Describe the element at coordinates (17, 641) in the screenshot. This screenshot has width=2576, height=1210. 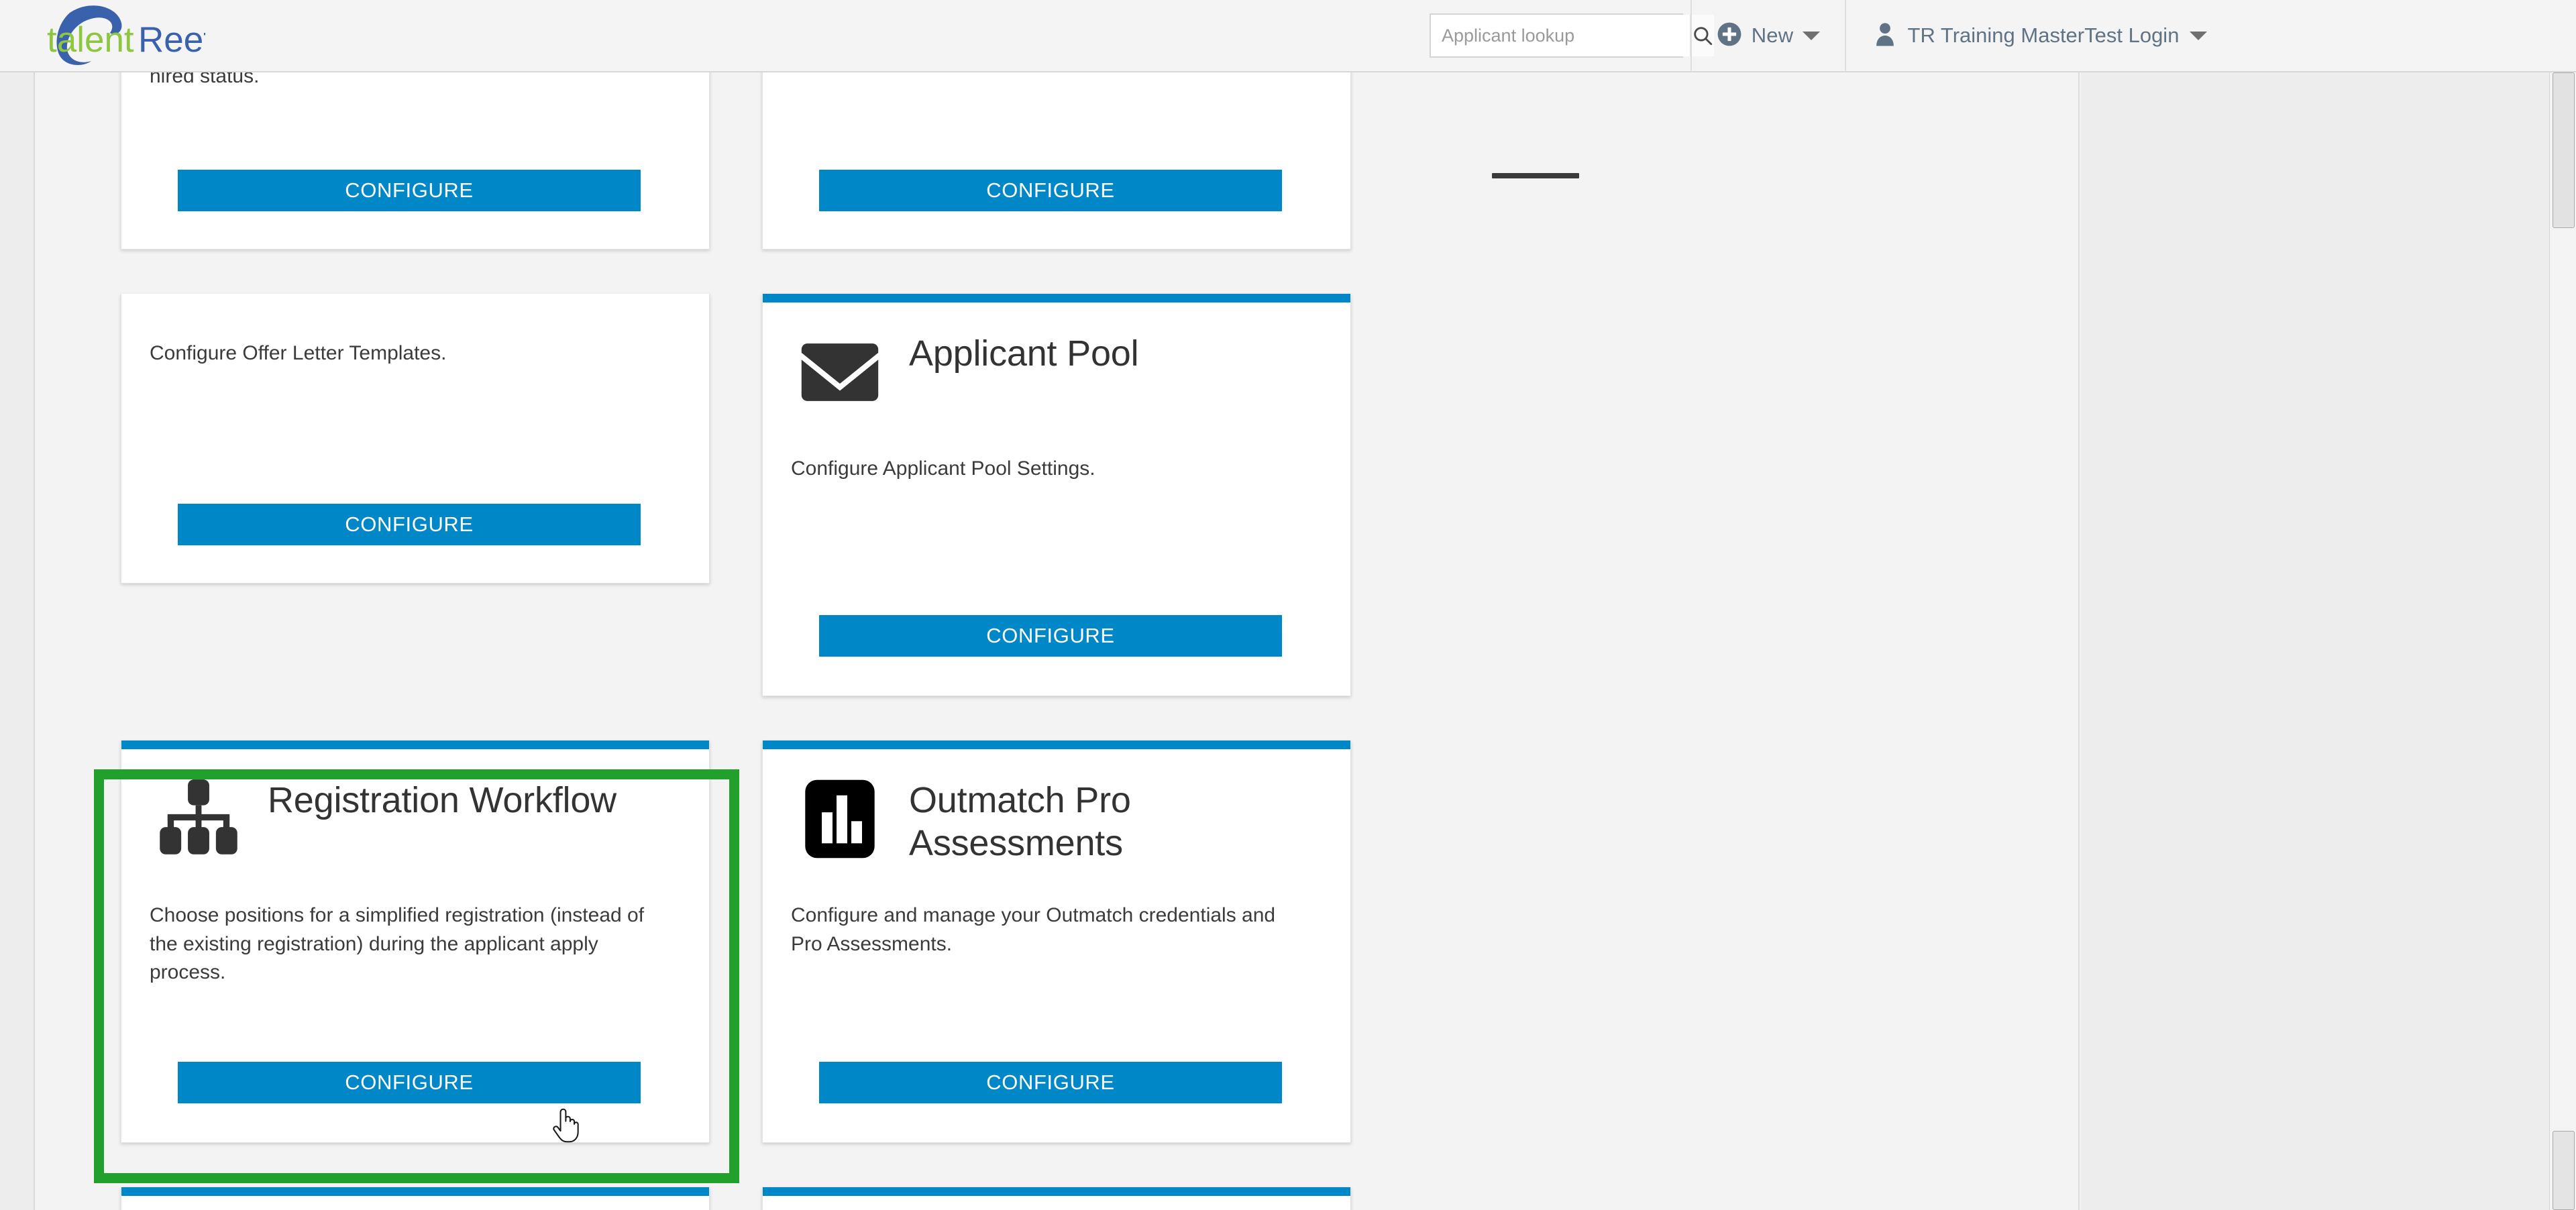
I see `left-navigation-rail` at that location.